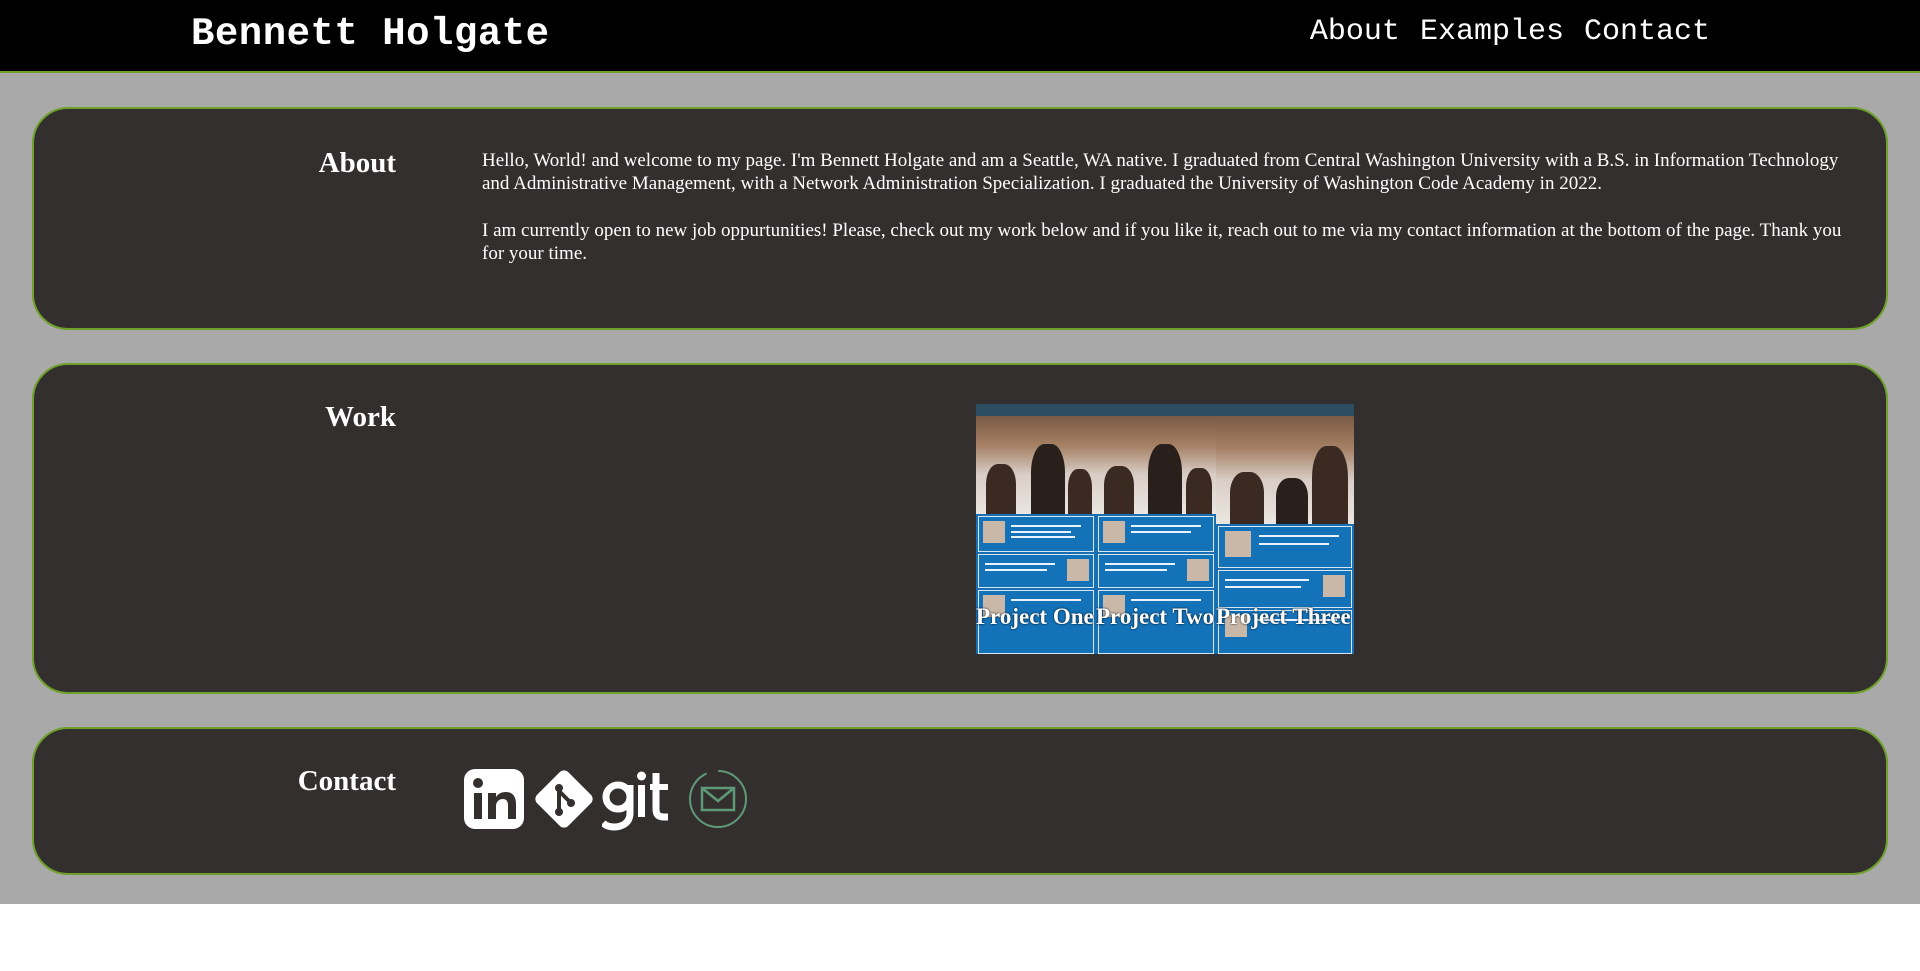  I want to click on linkedin-icon, so click(494, 799).